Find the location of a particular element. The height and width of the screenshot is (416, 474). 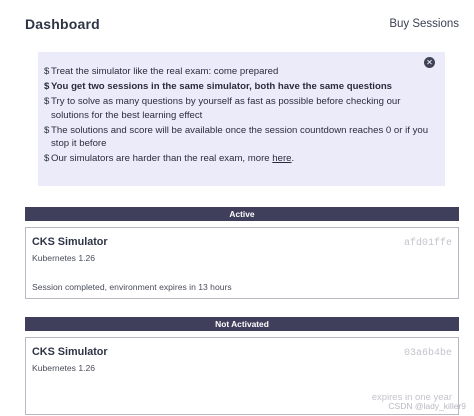

buy-sessions-link: Buy Sessions is located at coordinates (424, 24).